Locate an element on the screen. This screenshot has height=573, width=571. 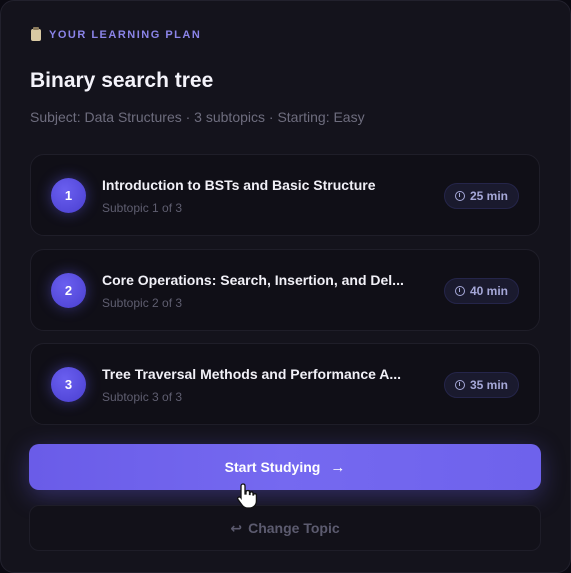
start-studying-label: Start Studying is located at coordinates (272, 467).